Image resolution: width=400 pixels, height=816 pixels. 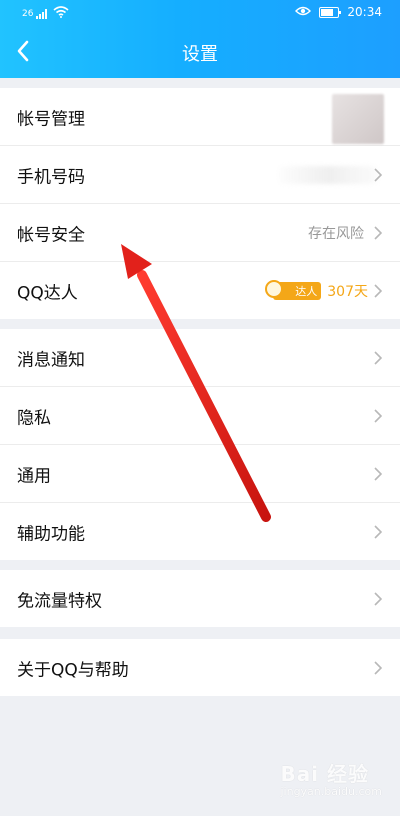 I want to click on row-label: 关于QQ与帮助, so click(x=73, y=670).